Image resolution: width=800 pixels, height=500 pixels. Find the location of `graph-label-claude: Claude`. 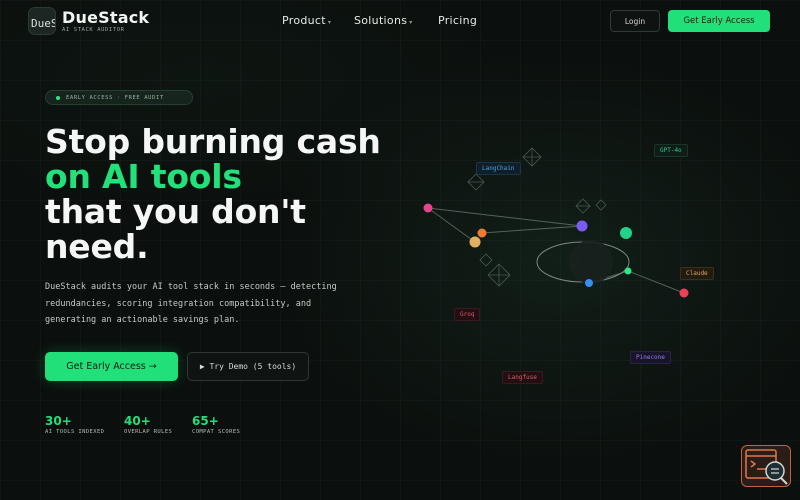

graph-label-claude: Claude is located at coordinates (697, 273).